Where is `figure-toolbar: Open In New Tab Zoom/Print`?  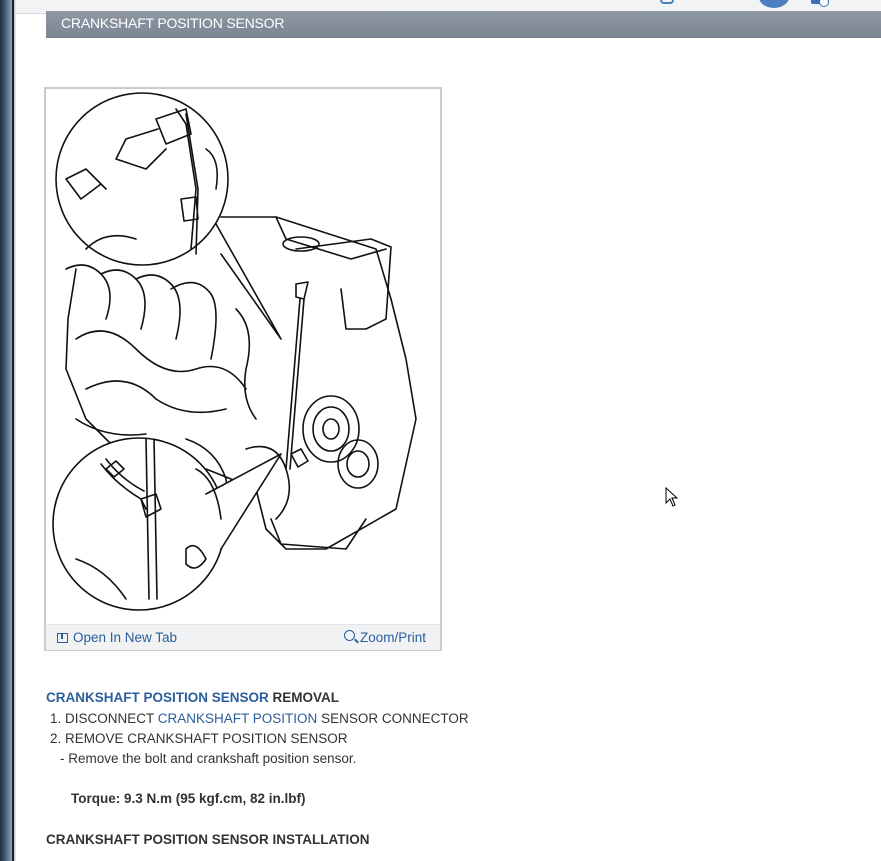 figure-toolbar: Open In New Tab Zoom/Print is located at coordinates (243, 637).